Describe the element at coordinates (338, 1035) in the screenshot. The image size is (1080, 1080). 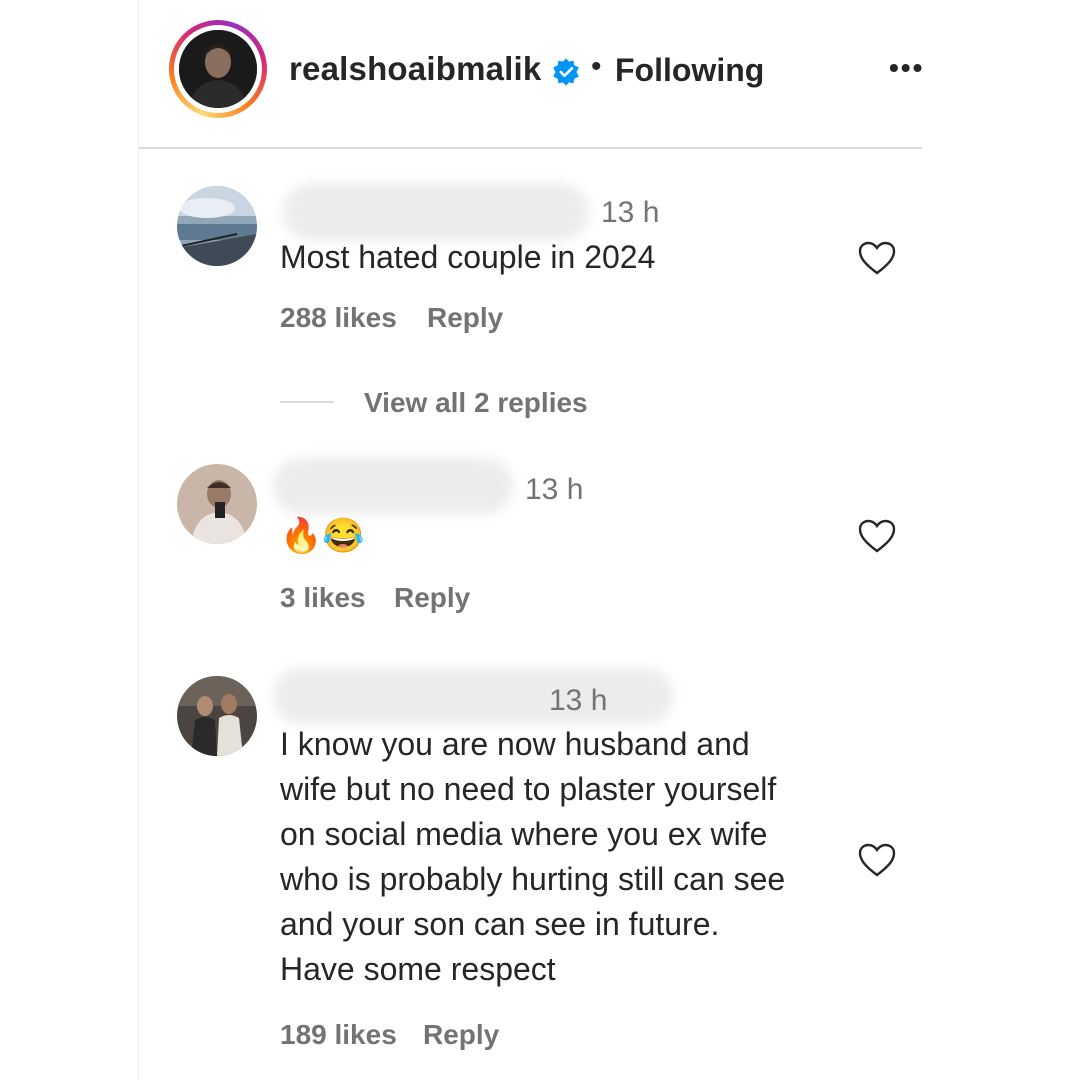
I see `like-count: 189 likes` at that location.